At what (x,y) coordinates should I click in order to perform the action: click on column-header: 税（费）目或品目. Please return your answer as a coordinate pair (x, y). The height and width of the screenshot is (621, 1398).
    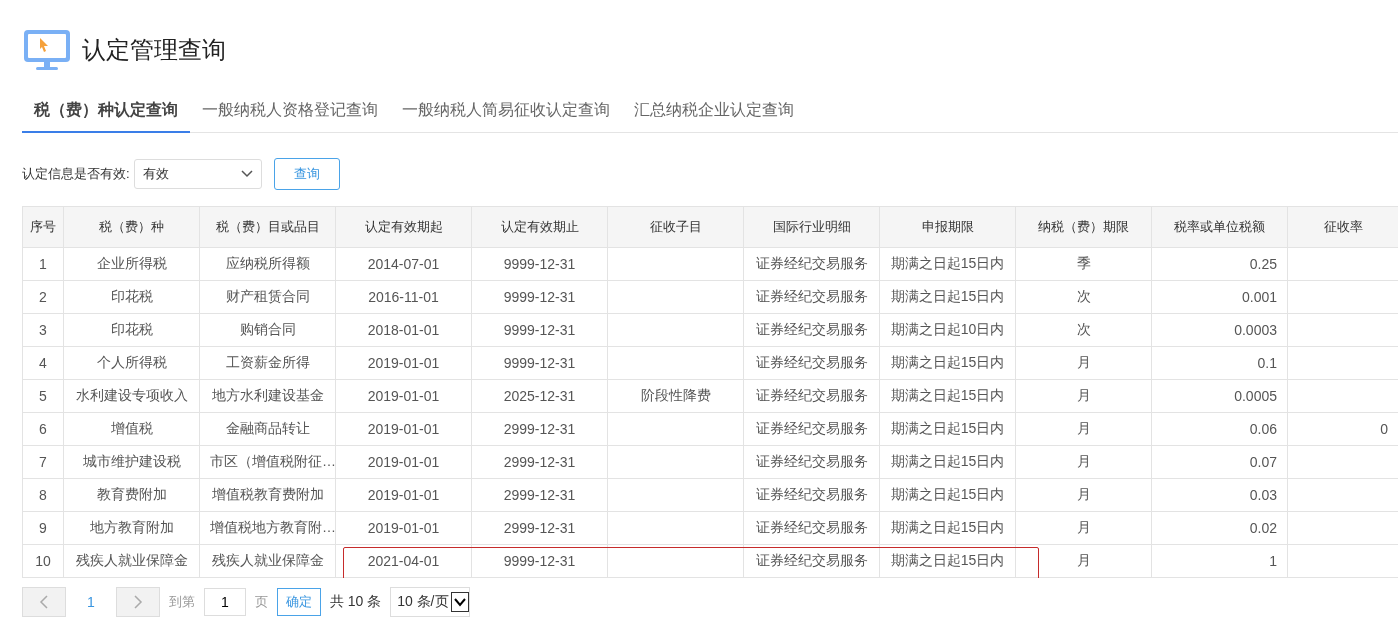
    Looking at the image, I should click on (267, 227).